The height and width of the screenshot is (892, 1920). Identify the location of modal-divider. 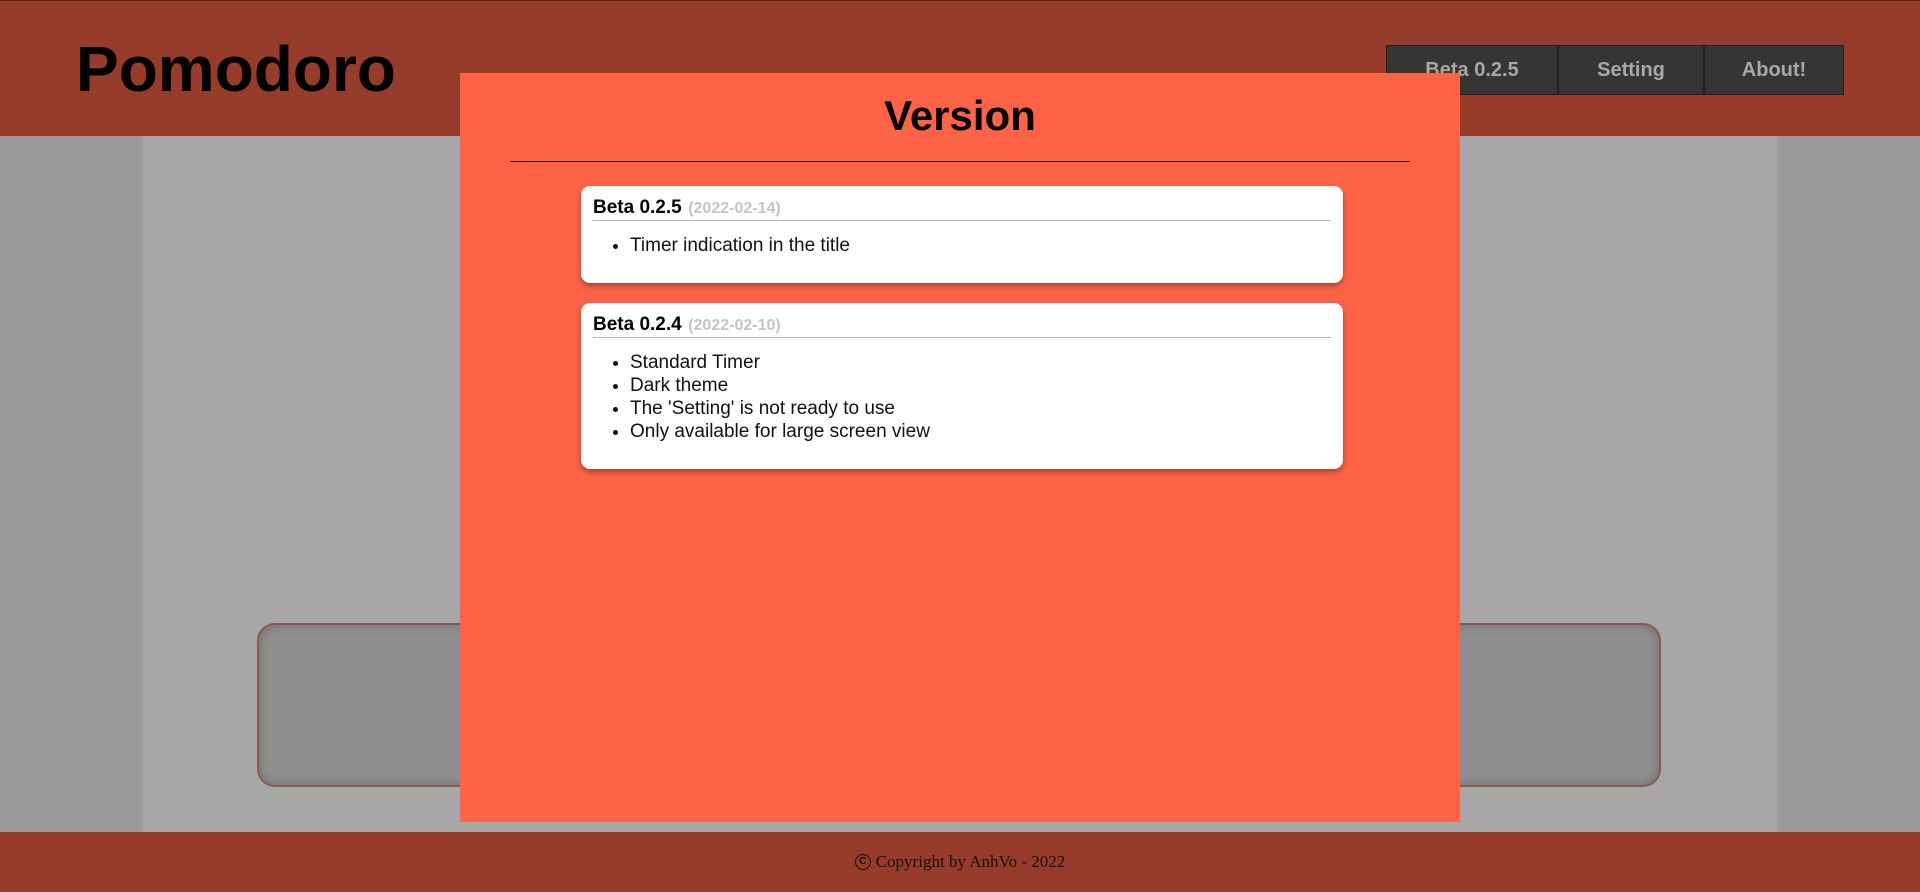
(960, 161).